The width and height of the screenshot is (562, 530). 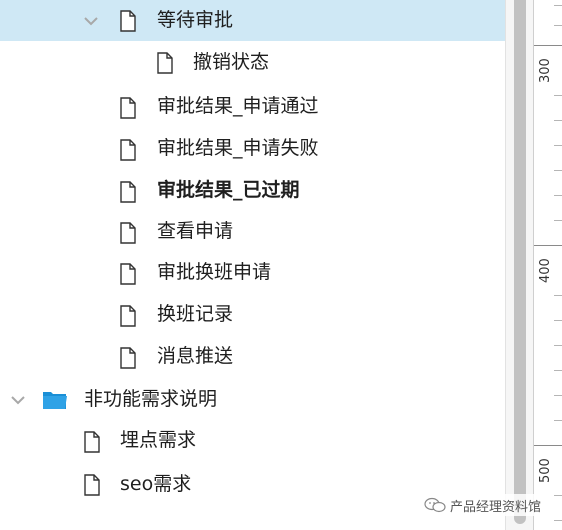 I want to click on tree-item-label: 审批换班申请, so click(x=214, y=272).